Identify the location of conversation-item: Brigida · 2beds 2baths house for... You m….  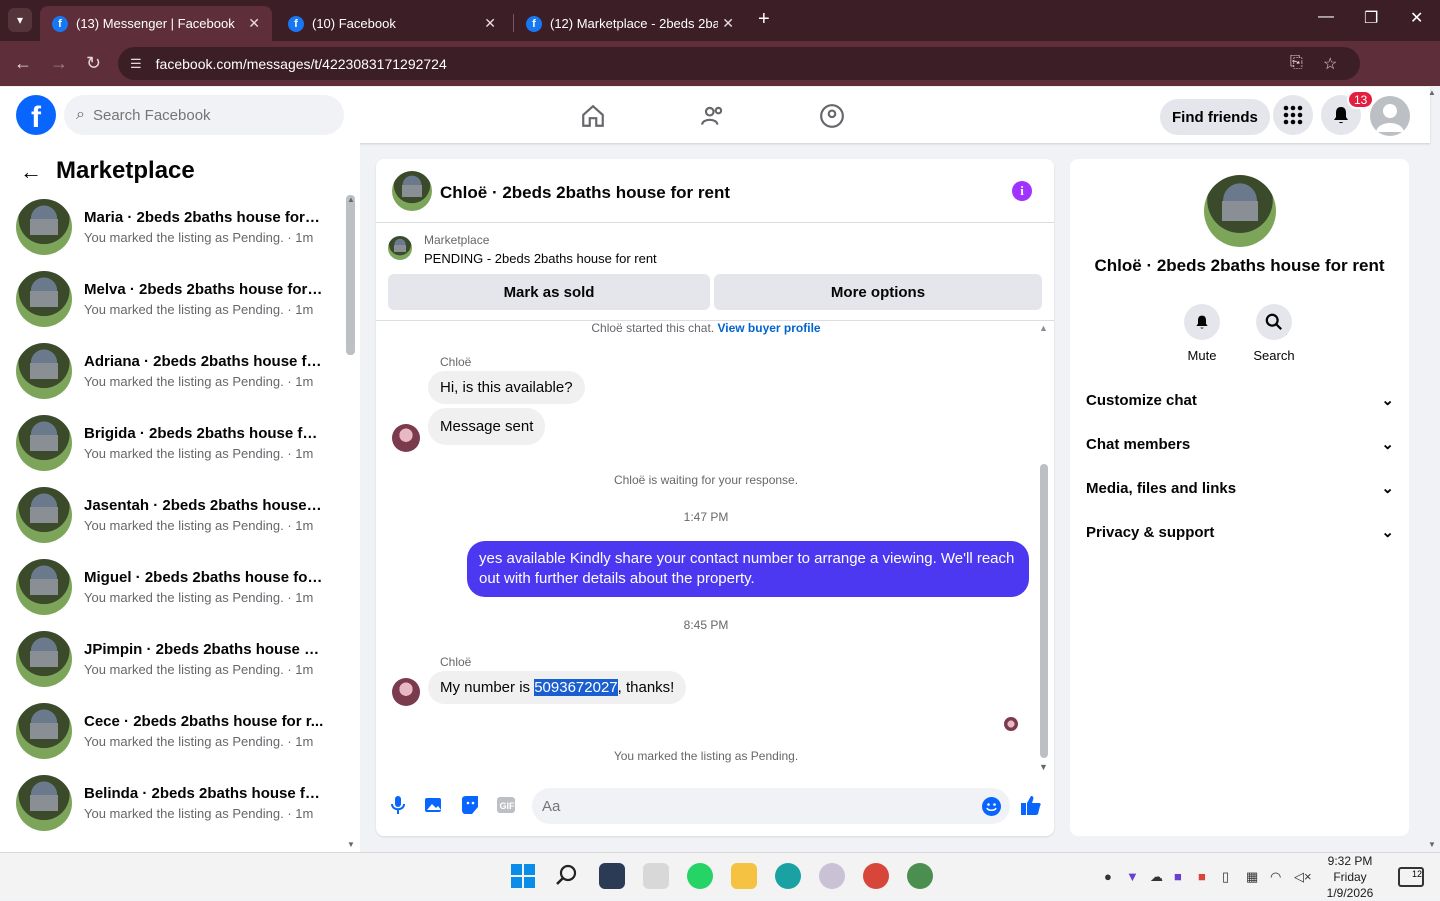
(176, 443).